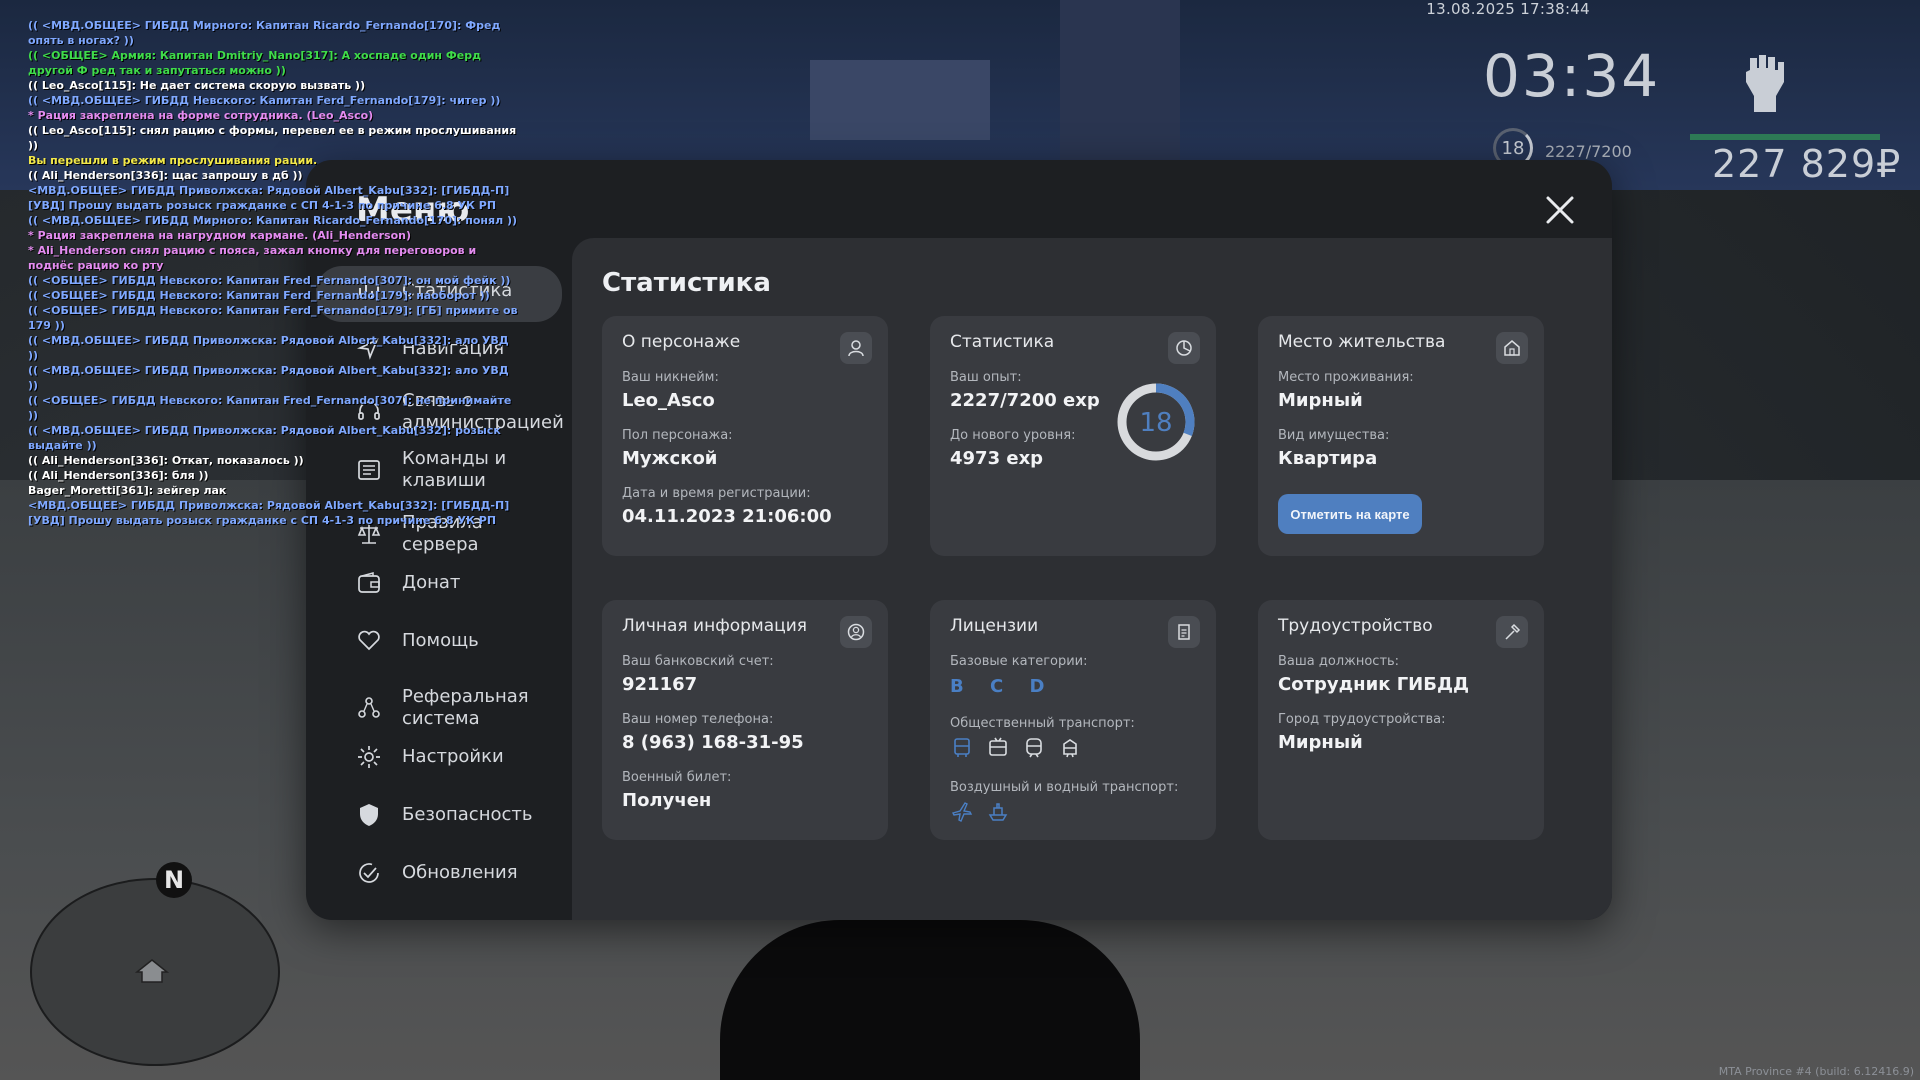 The width and height of the screenshot is (1920, 1080). What do you see at coordinates (677, 777) in the screenshot?
I see `military-label: Военный билет:` at bounding box center [677, 777].